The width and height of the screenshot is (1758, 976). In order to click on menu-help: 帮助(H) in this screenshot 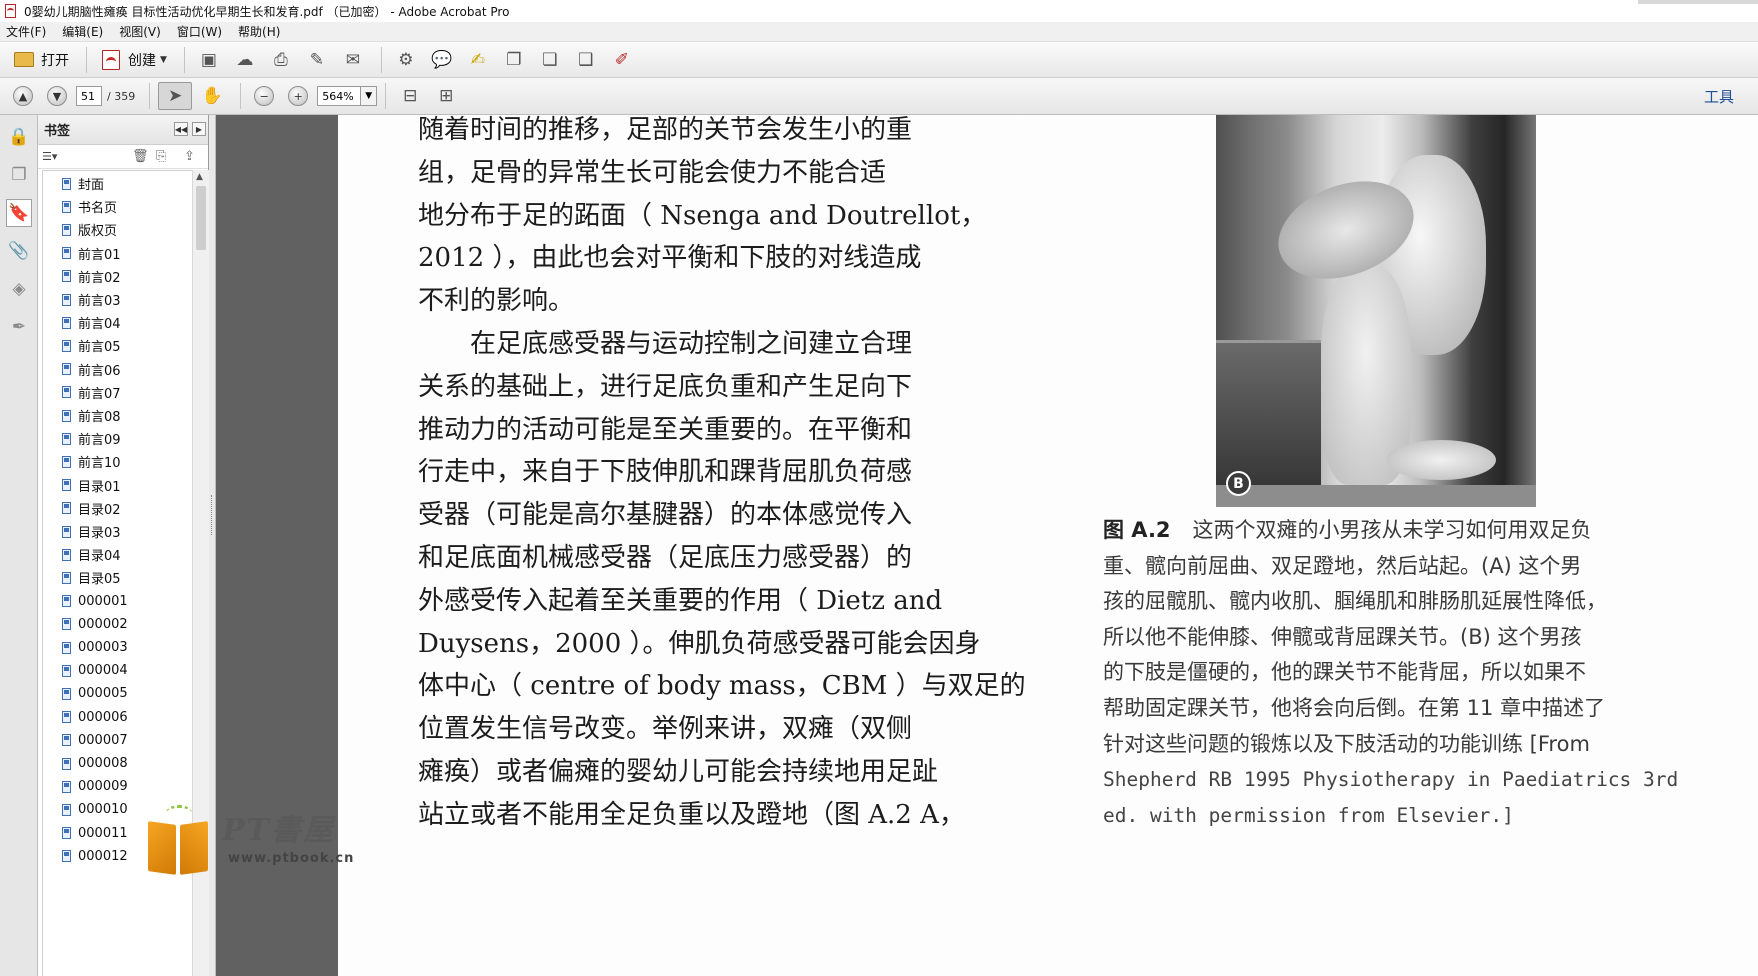, I will do `click(259, 31)`.